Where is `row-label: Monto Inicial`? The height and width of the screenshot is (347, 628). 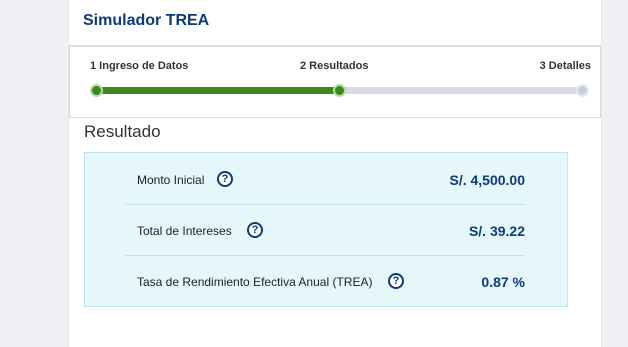 row-label: Monto Inicial is located at coordinates (171, 180).